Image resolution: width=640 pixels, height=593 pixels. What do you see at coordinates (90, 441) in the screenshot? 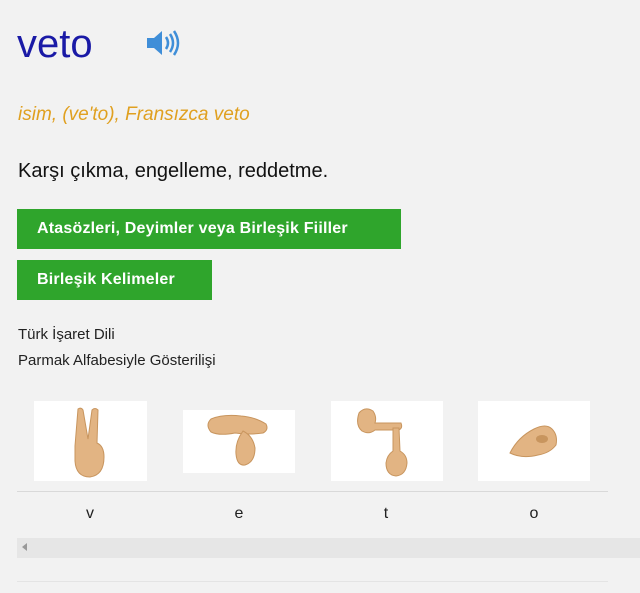
I see `sign-v-image` at bounding box center [90, 441].